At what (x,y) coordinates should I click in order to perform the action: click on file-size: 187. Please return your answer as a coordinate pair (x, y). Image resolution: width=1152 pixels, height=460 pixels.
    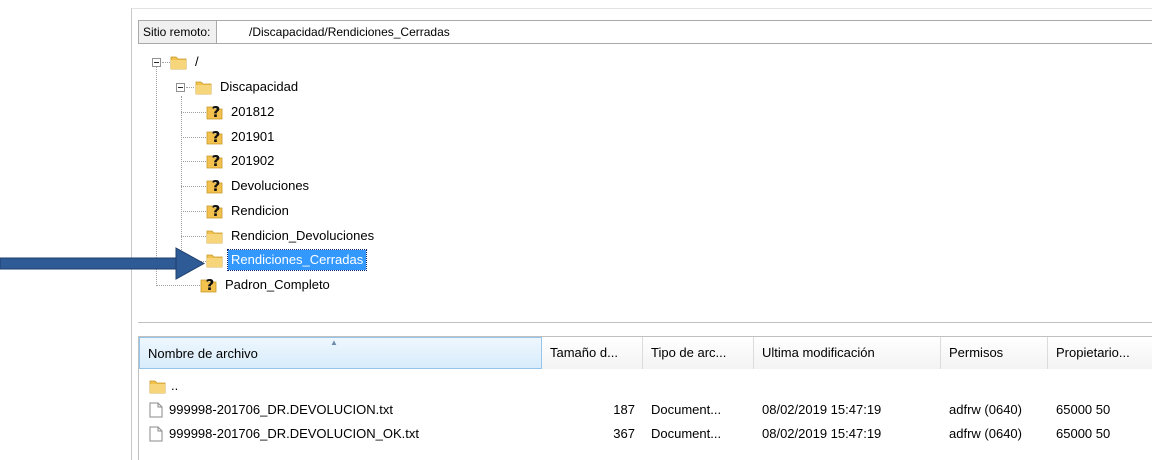
    Looking at the image, I should click on (624, 409).